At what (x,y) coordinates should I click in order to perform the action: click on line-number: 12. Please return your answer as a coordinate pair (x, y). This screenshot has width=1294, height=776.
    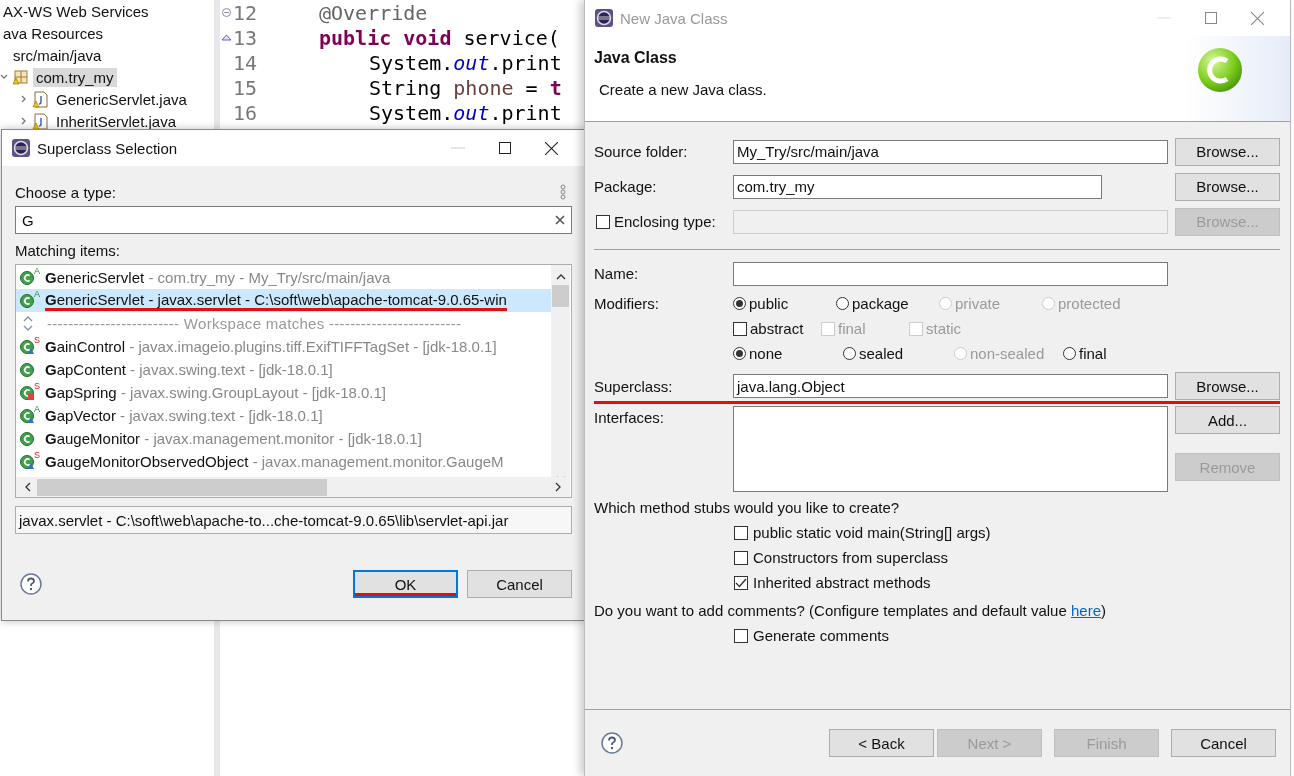
    Looking at the image, I should click on (246, 12).